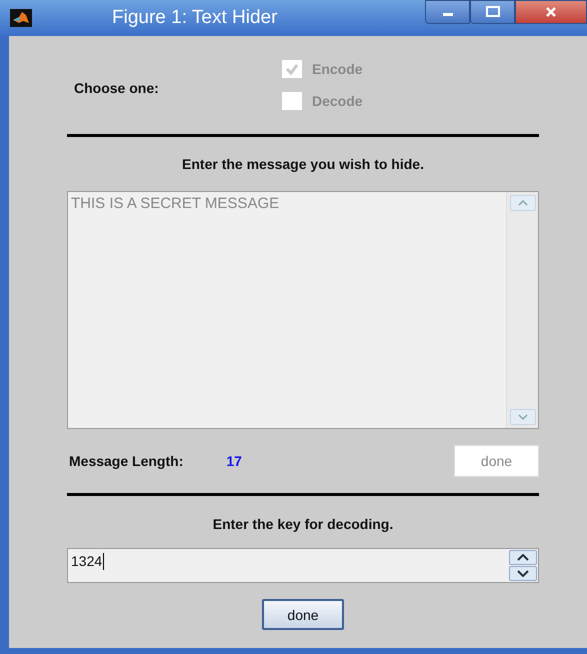 Image resolution: width=587 pixels, height=654 pixels. I want to click on choose-label: Choose one:, so click(117, 88).